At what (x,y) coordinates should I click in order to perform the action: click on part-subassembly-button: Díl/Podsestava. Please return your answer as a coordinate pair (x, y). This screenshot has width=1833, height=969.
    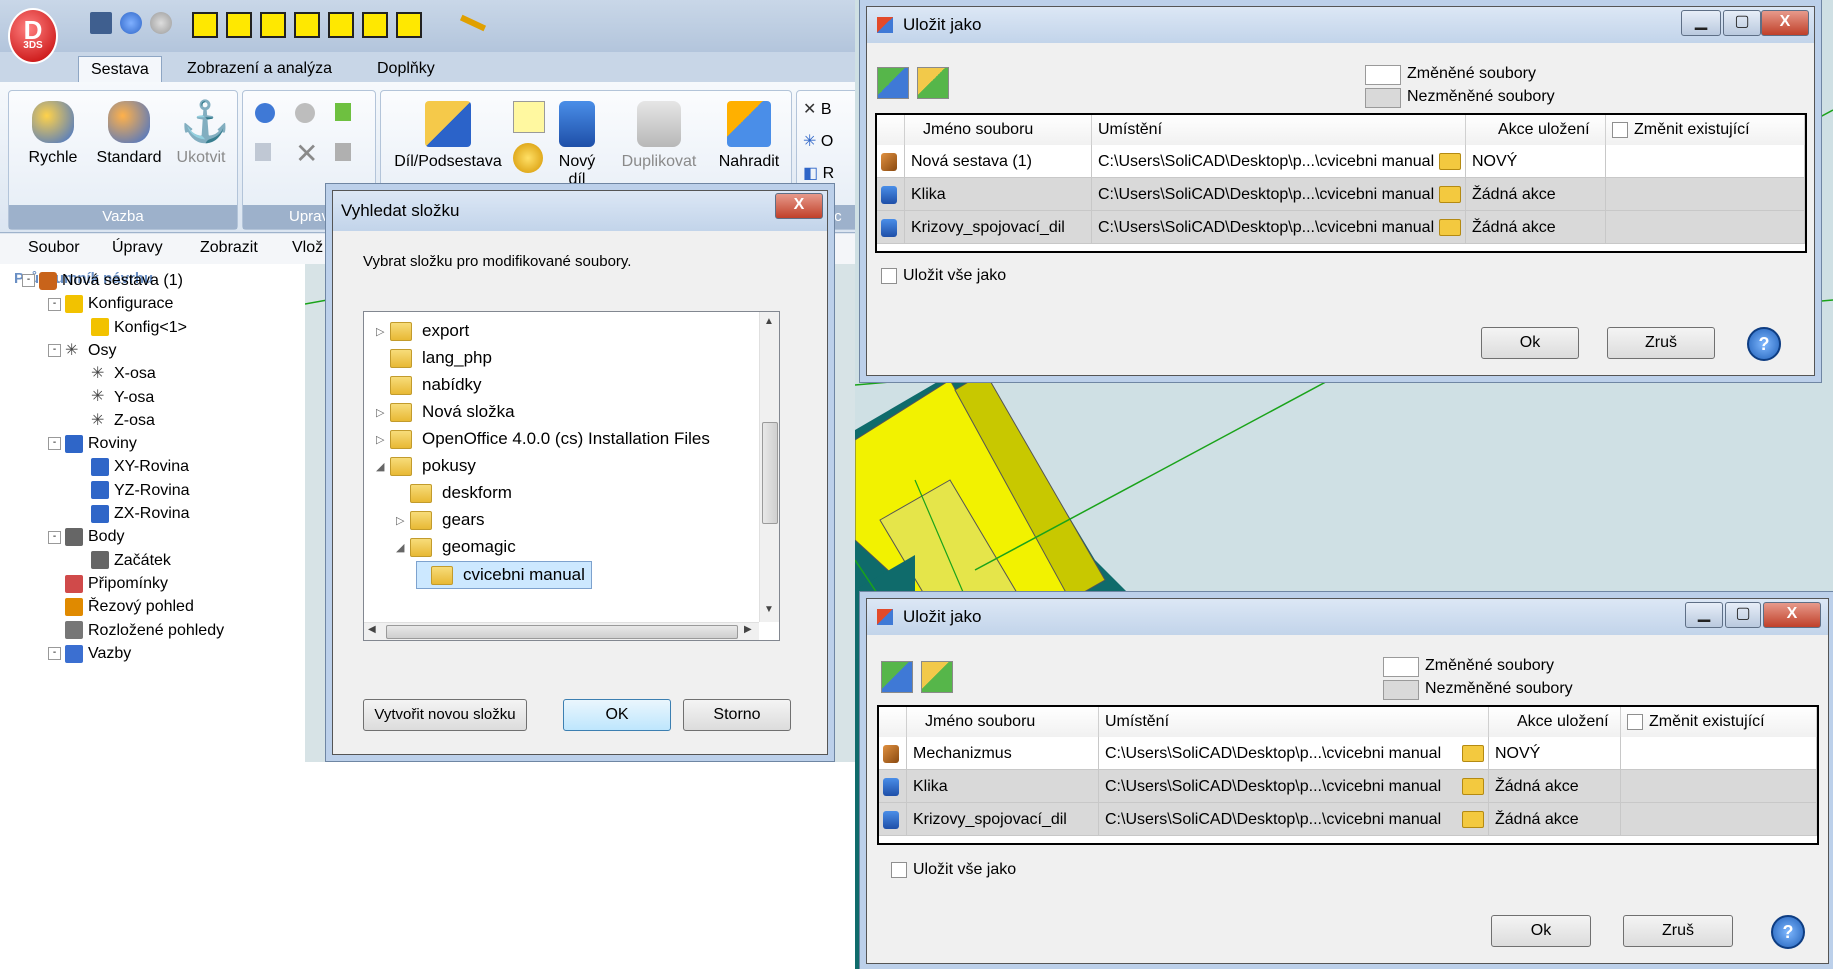
    Looking at the image, I should click on (448, 136).